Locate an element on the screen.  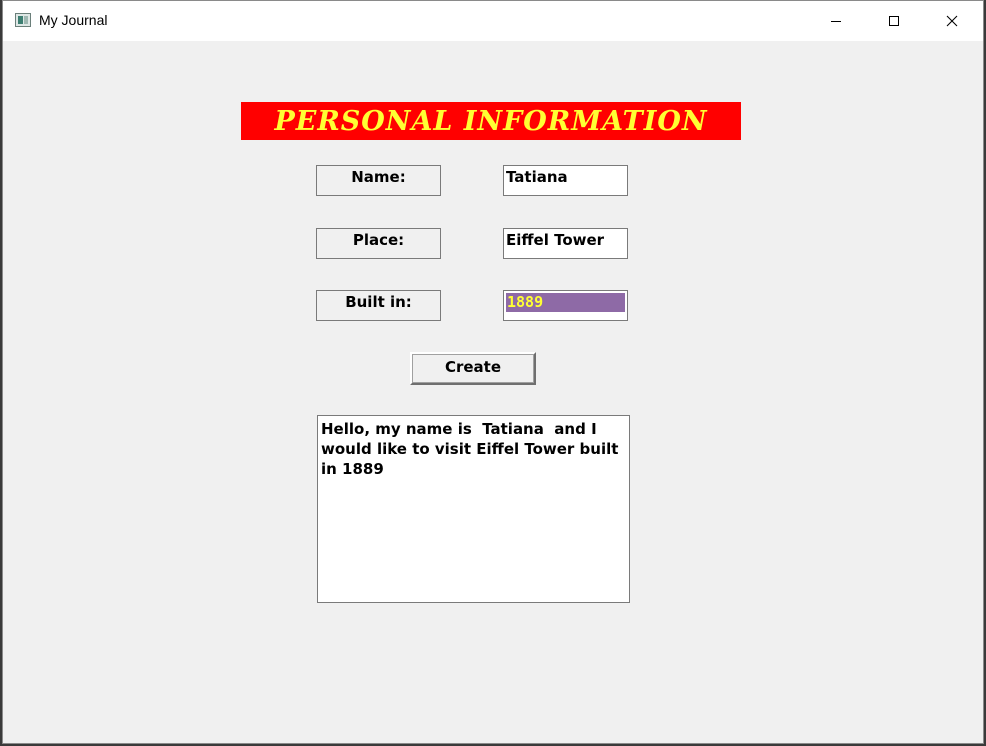
built-in-input: 1889 is located at coordinates (565, 305).